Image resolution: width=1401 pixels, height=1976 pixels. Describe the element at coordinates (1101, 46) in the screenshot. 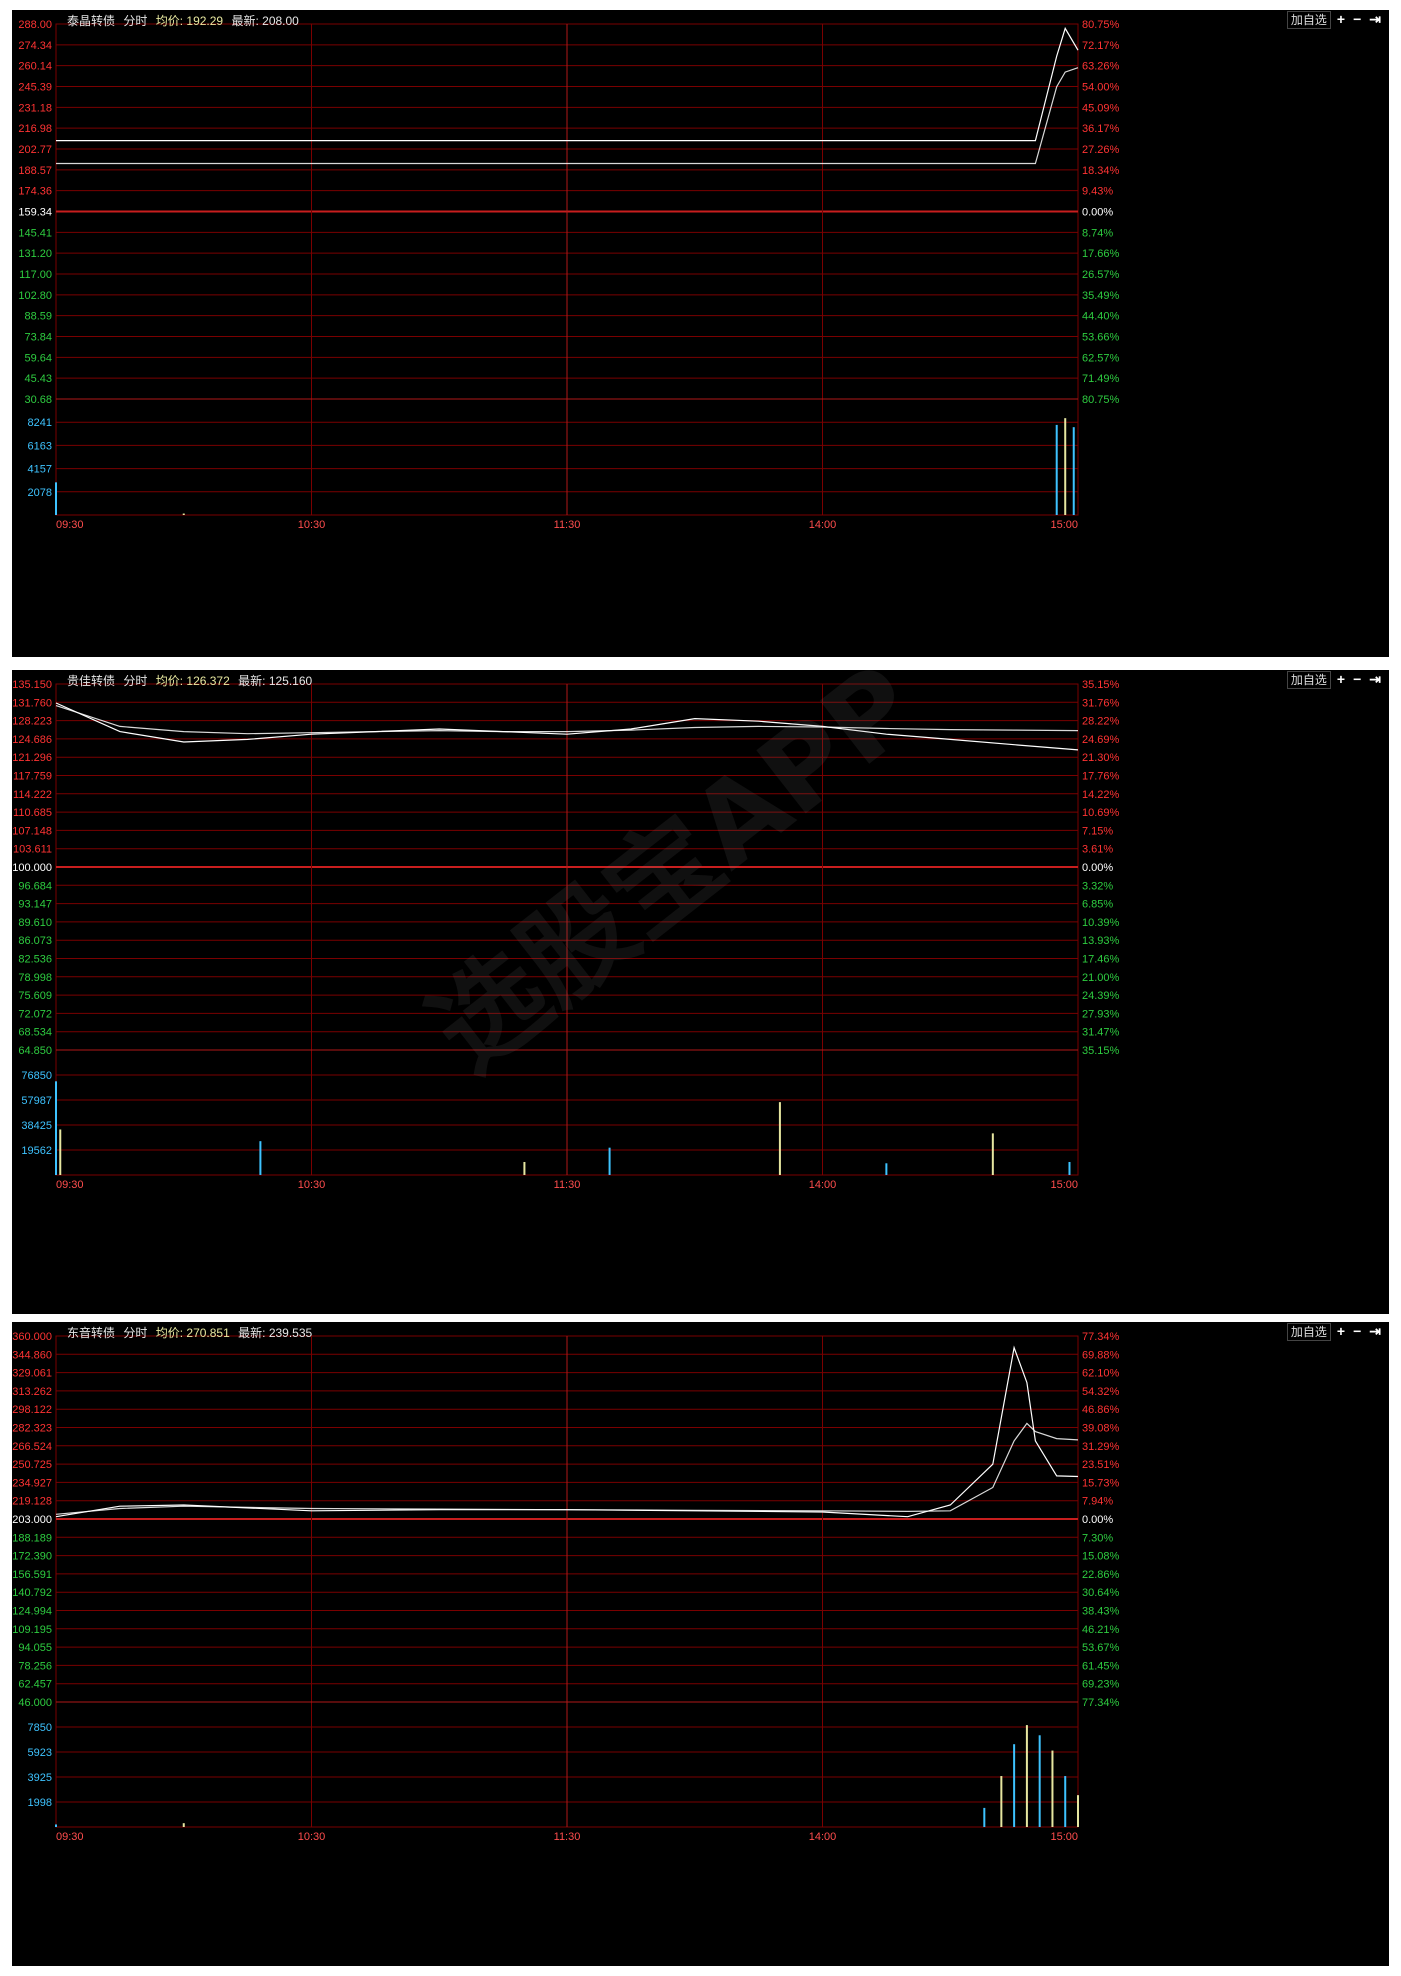

I see `percent-tick-label: 72.17%` at that location.